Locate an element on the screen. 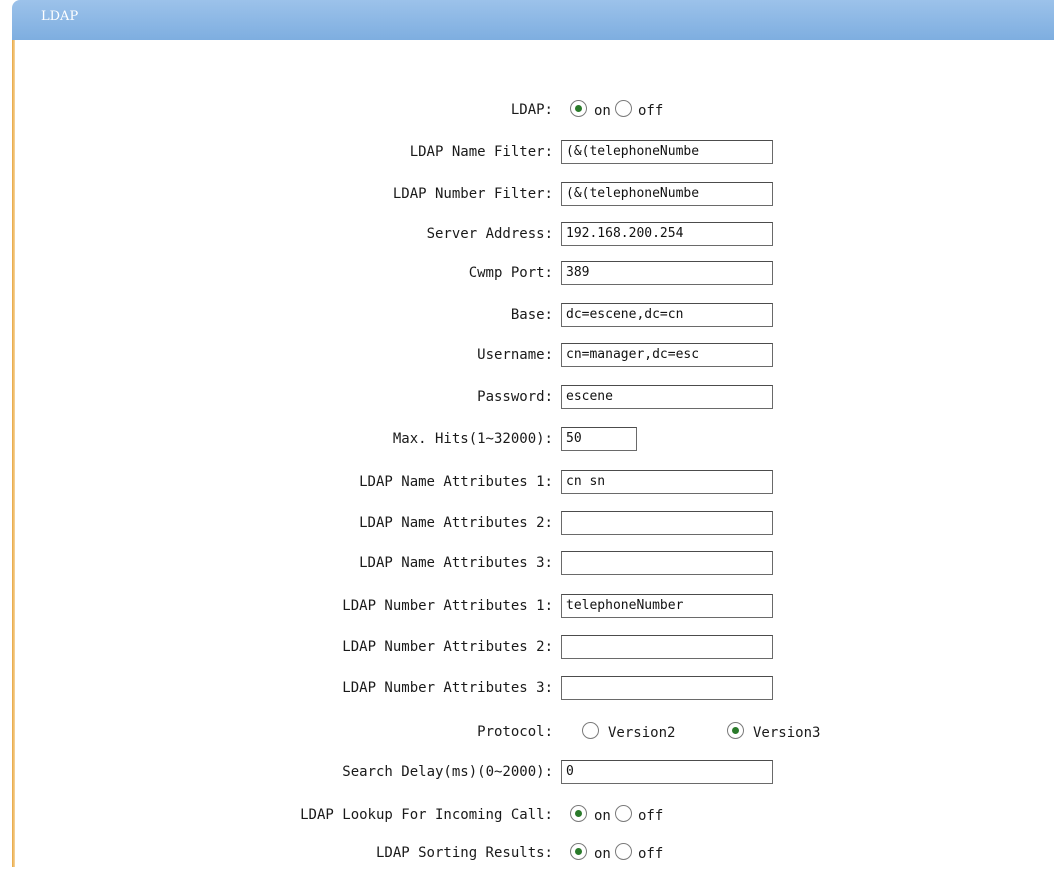 The width and height of the screenshot is (1054, 870). row-number-attr3: LDAP Number Attributes 3: is located at coordinates (533, 689).